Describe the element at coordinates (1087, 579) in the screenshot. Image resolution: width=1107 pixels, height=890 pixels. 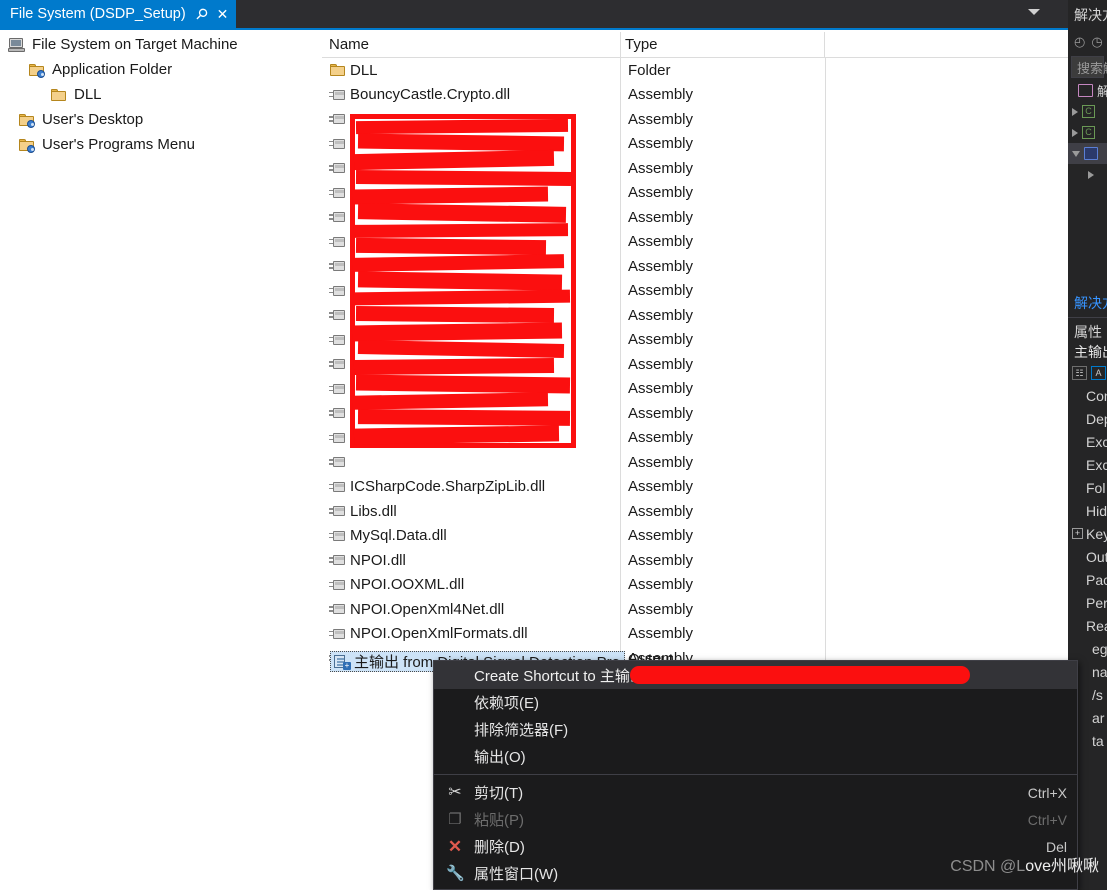
I see `property-row: Pac` at that location.